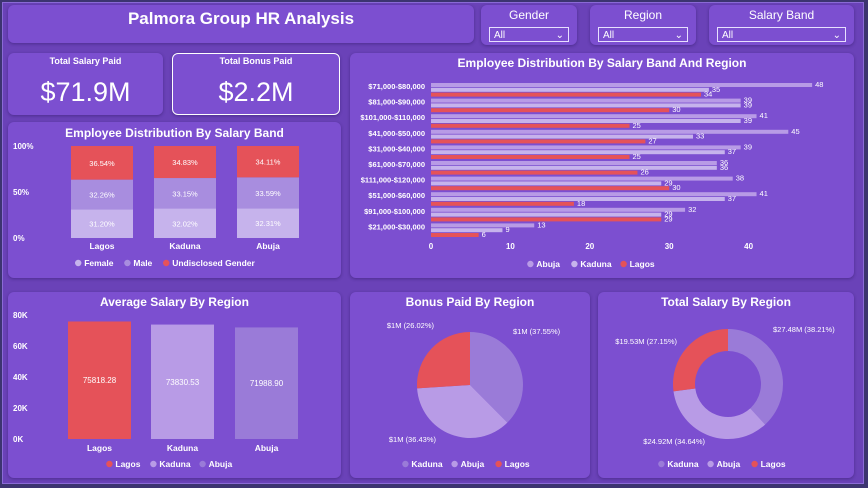 This screenshot has height=488, width=868. Describe the element at coordinates (396, 148) in the screenshot. I see `category-label: $31,000-$40,000` at that location.